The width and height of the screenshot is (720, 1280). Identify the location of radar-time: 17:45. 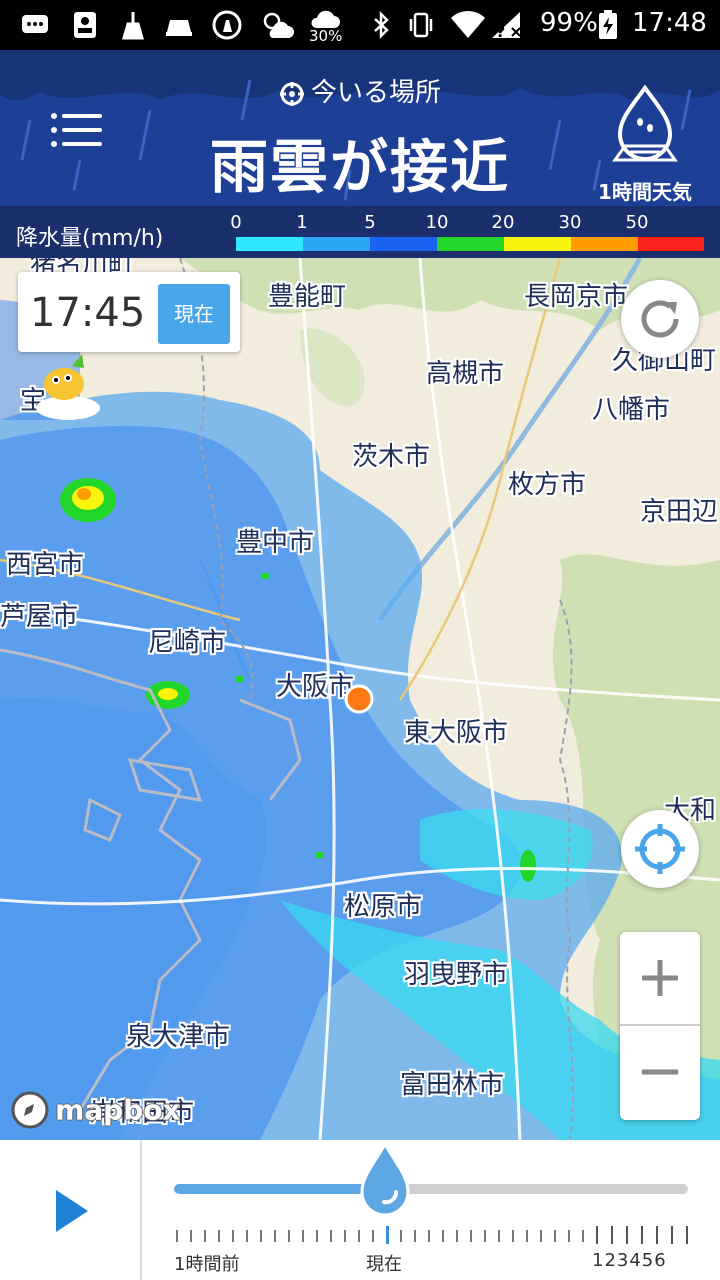
(88, 313).